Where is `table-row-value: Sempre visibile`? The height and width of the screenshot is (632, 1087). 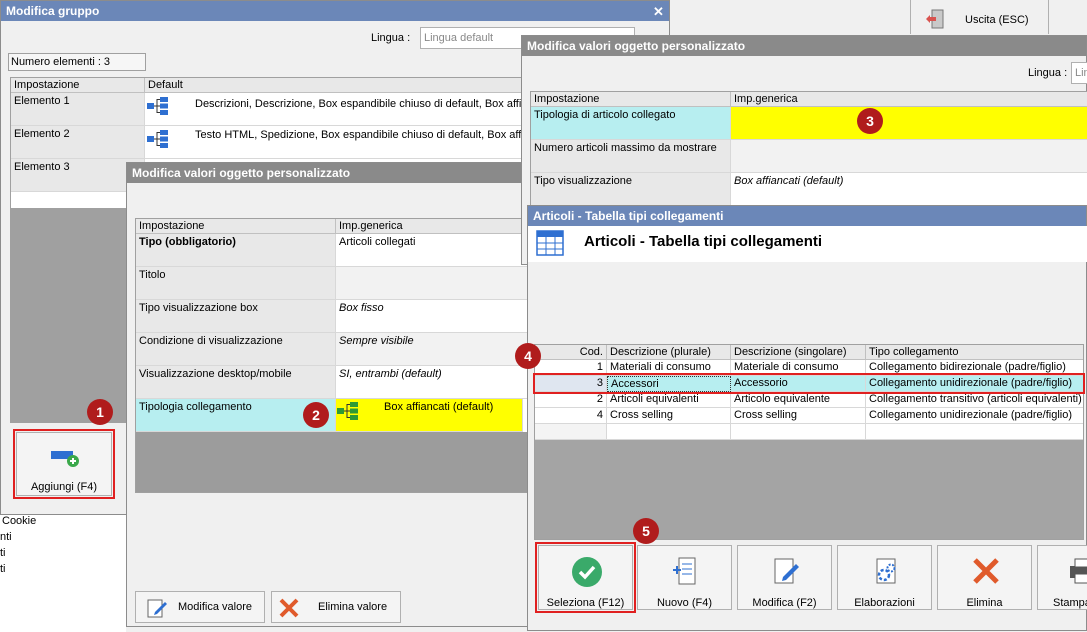 table-row-value: Sempre visibile is located at coordinates (432, 349).